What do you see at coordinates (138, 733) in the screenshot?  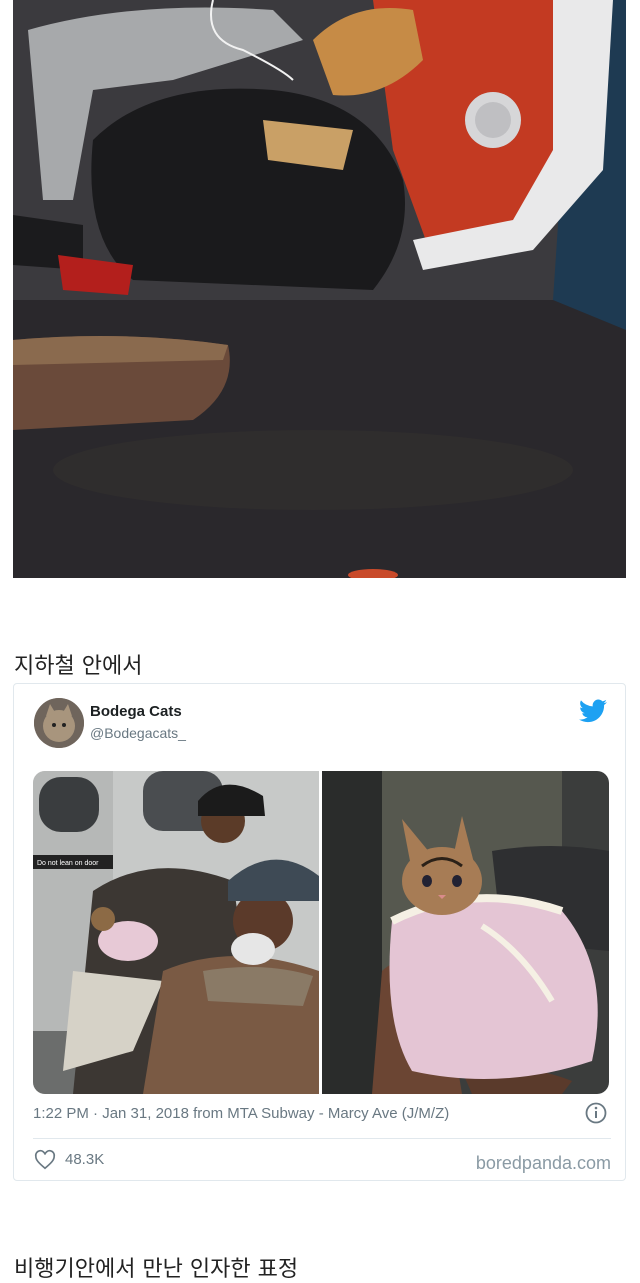 I see `tweet-author-handle: @Bodegacats_` at bounding box center [138, 733].